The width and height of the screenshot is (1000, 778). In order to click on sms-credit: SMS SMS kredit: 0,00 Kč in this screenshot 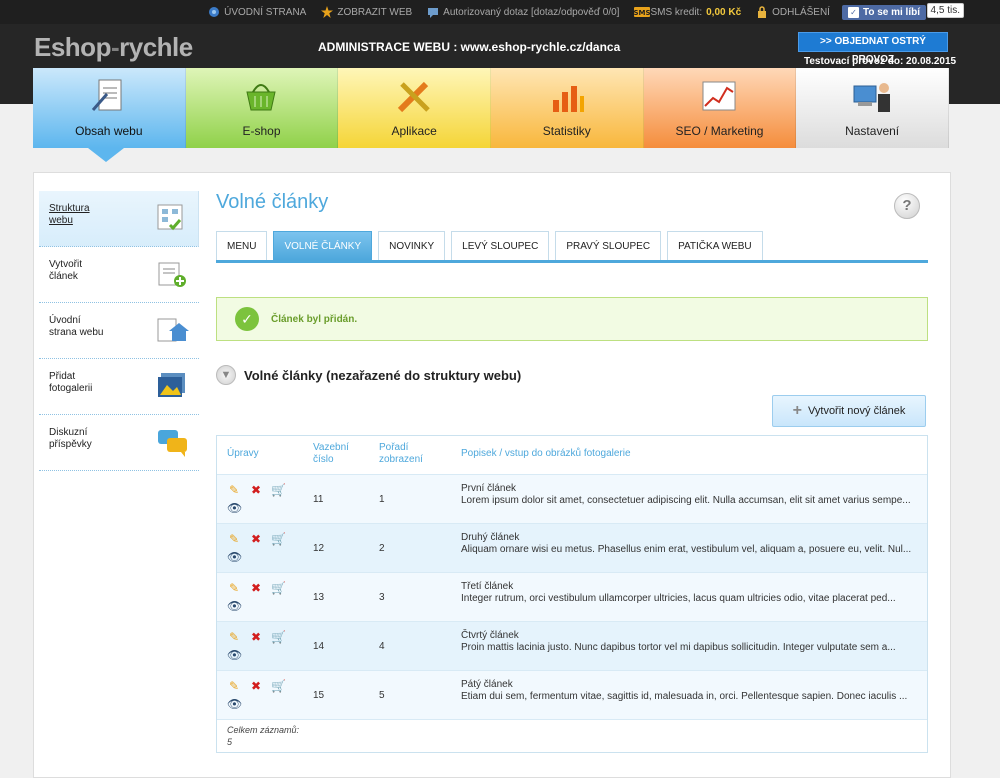, I will do `click(688, 12)`.